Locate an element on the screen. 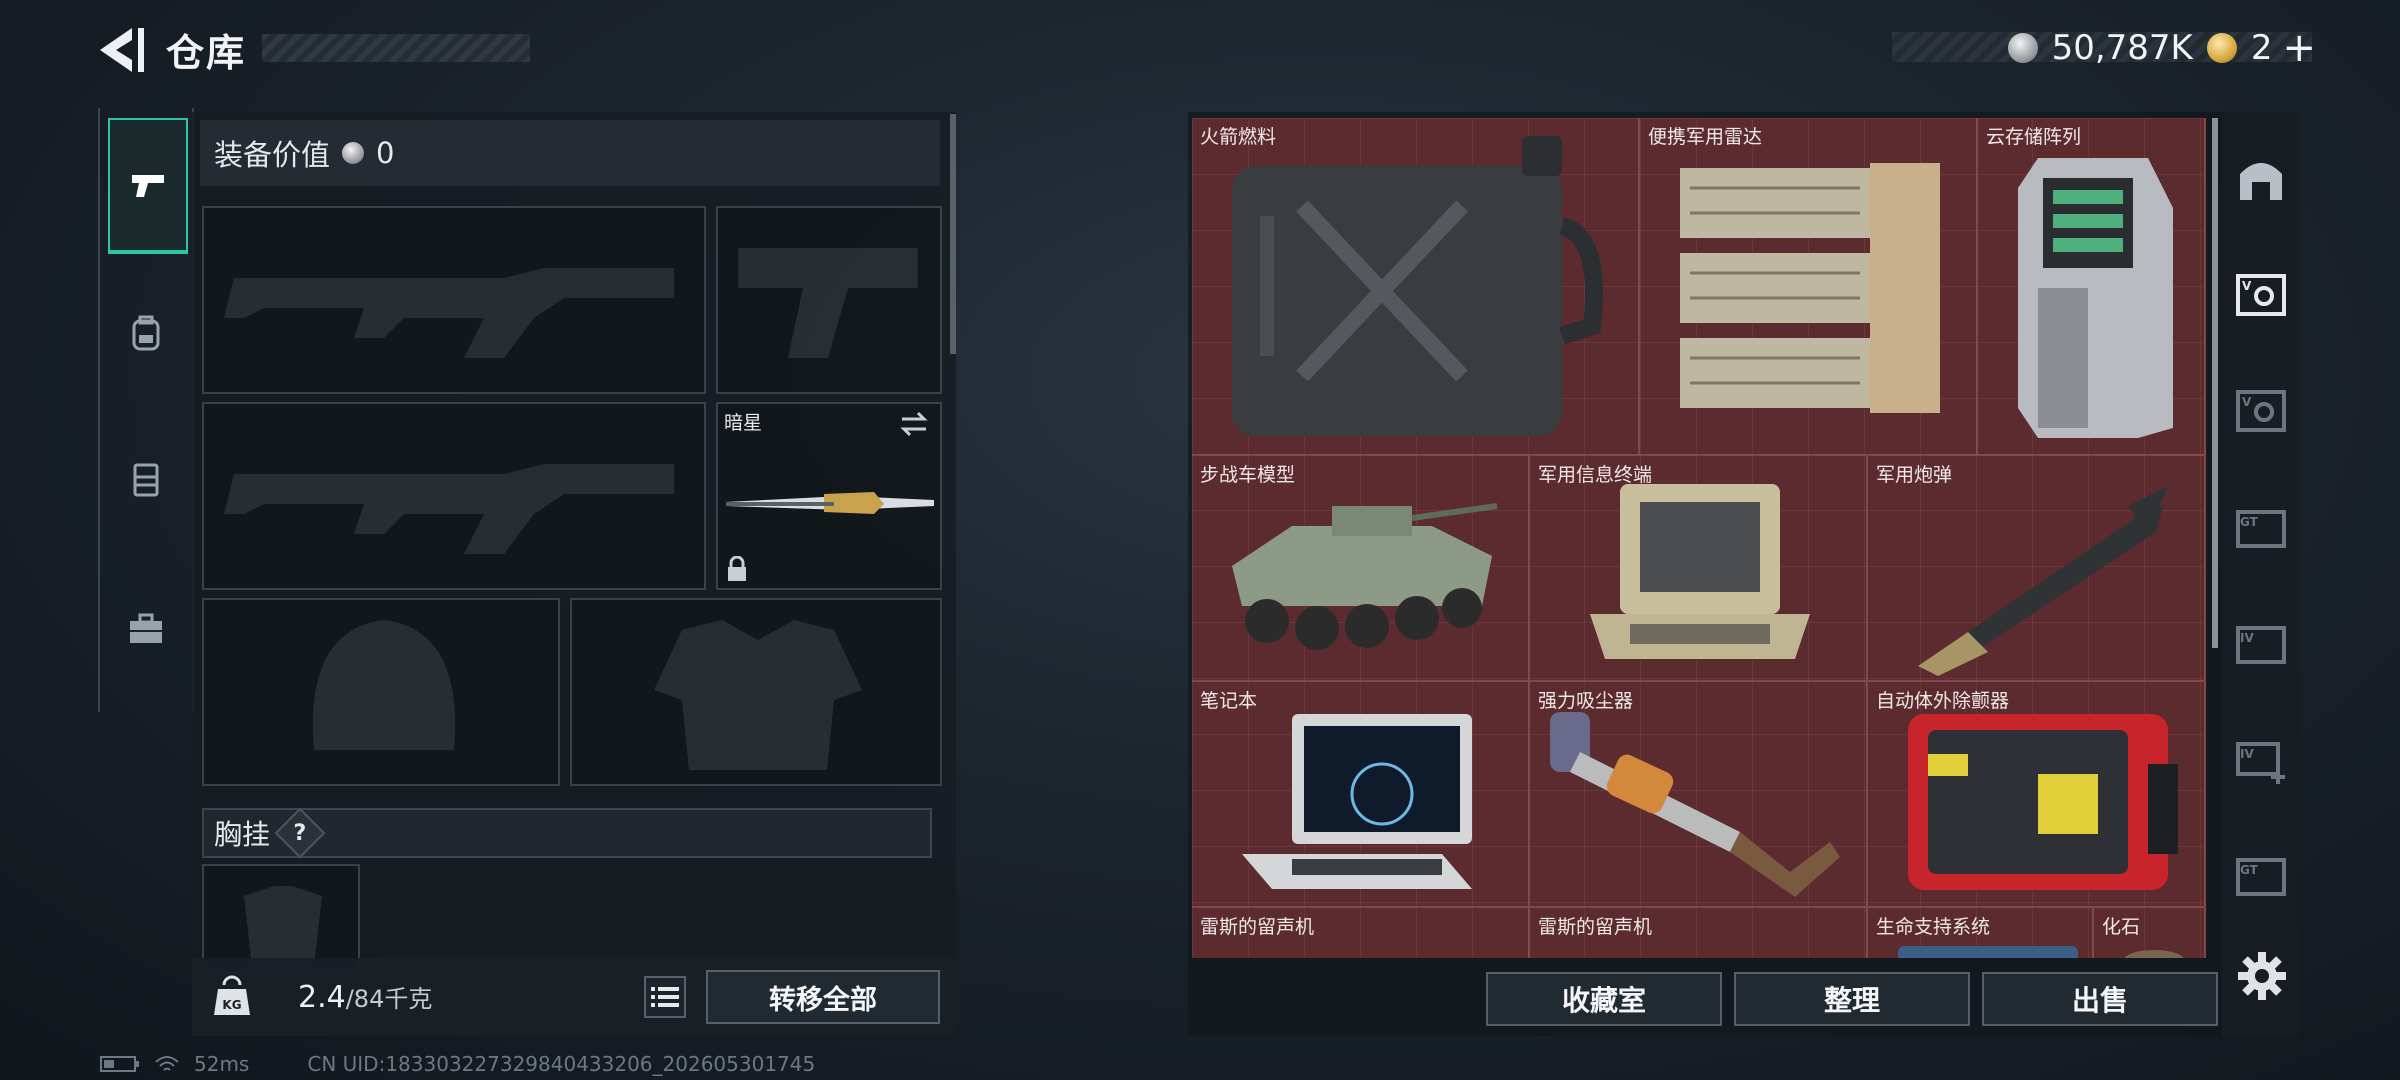 The image size is (2400, 1080). backpack-tab is located at coordinates (146, 333).